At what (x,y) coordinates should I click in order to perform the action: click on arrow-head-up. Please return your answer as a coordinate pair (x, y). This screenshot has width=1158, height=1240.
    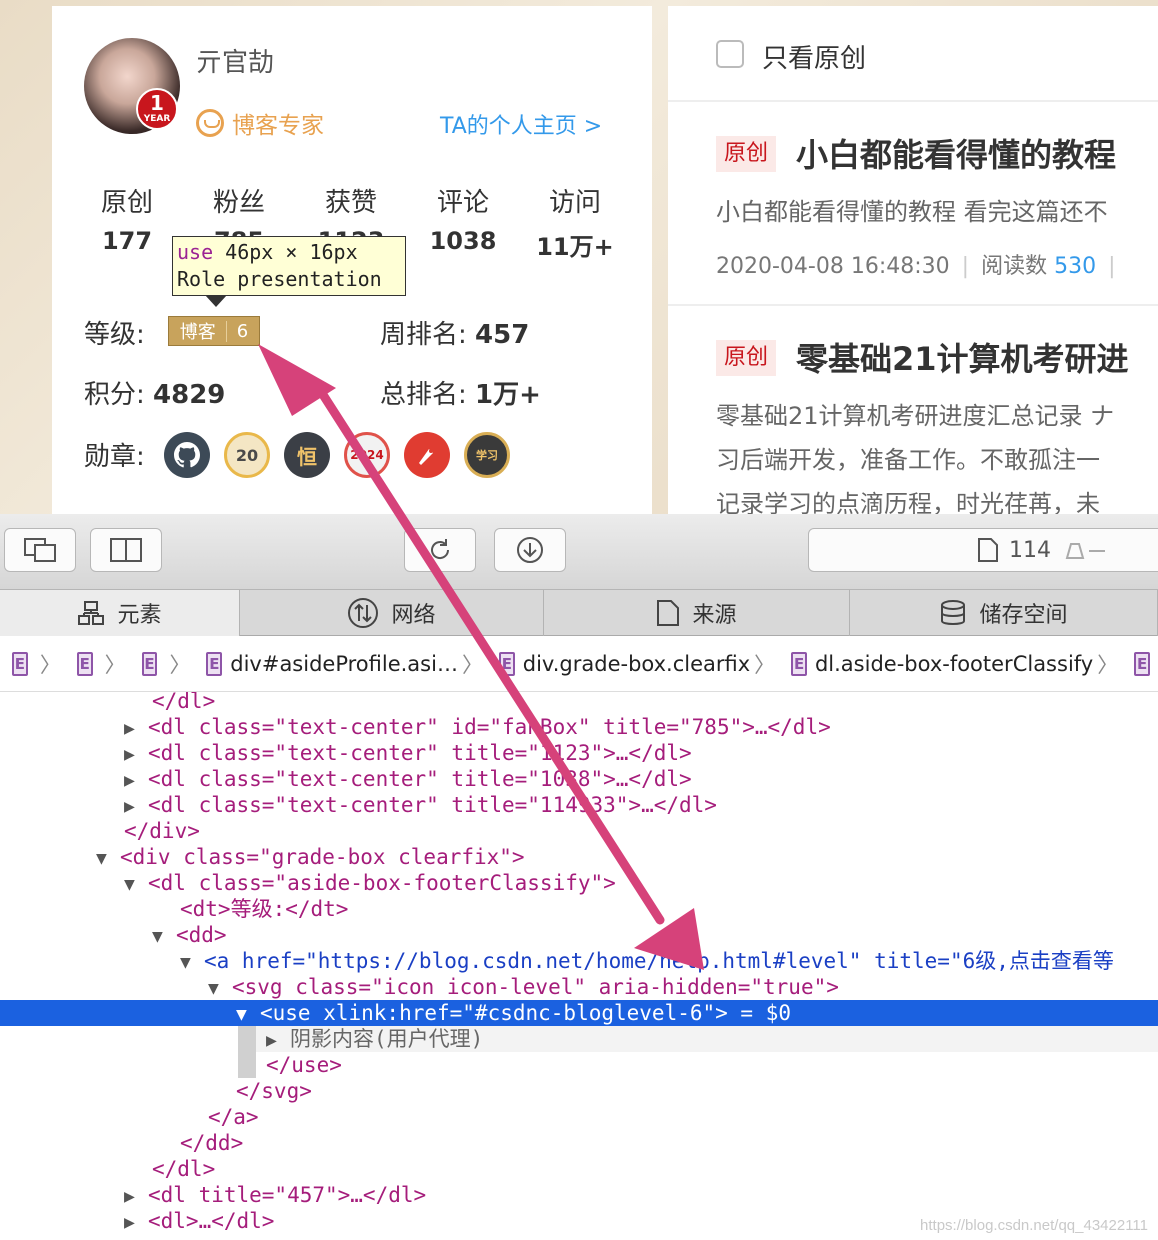
    Looking at the image, I should click on (297, 380).